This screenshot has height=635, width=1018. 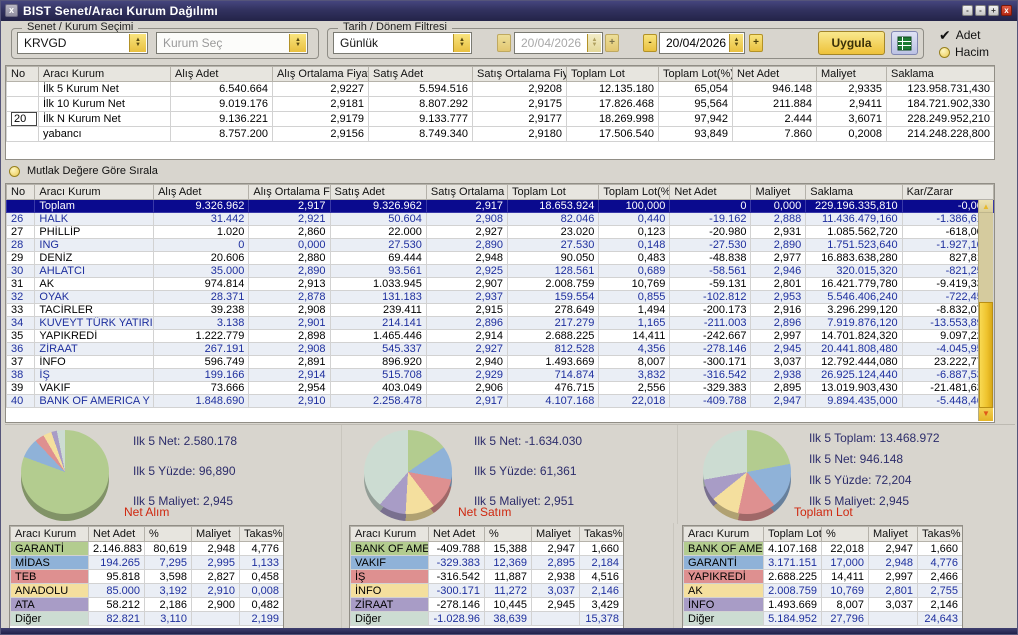 What do you see at coordinates (508, 548) in the screenshot?
I see `cell: 15,388` at bounding box center [508, 548].